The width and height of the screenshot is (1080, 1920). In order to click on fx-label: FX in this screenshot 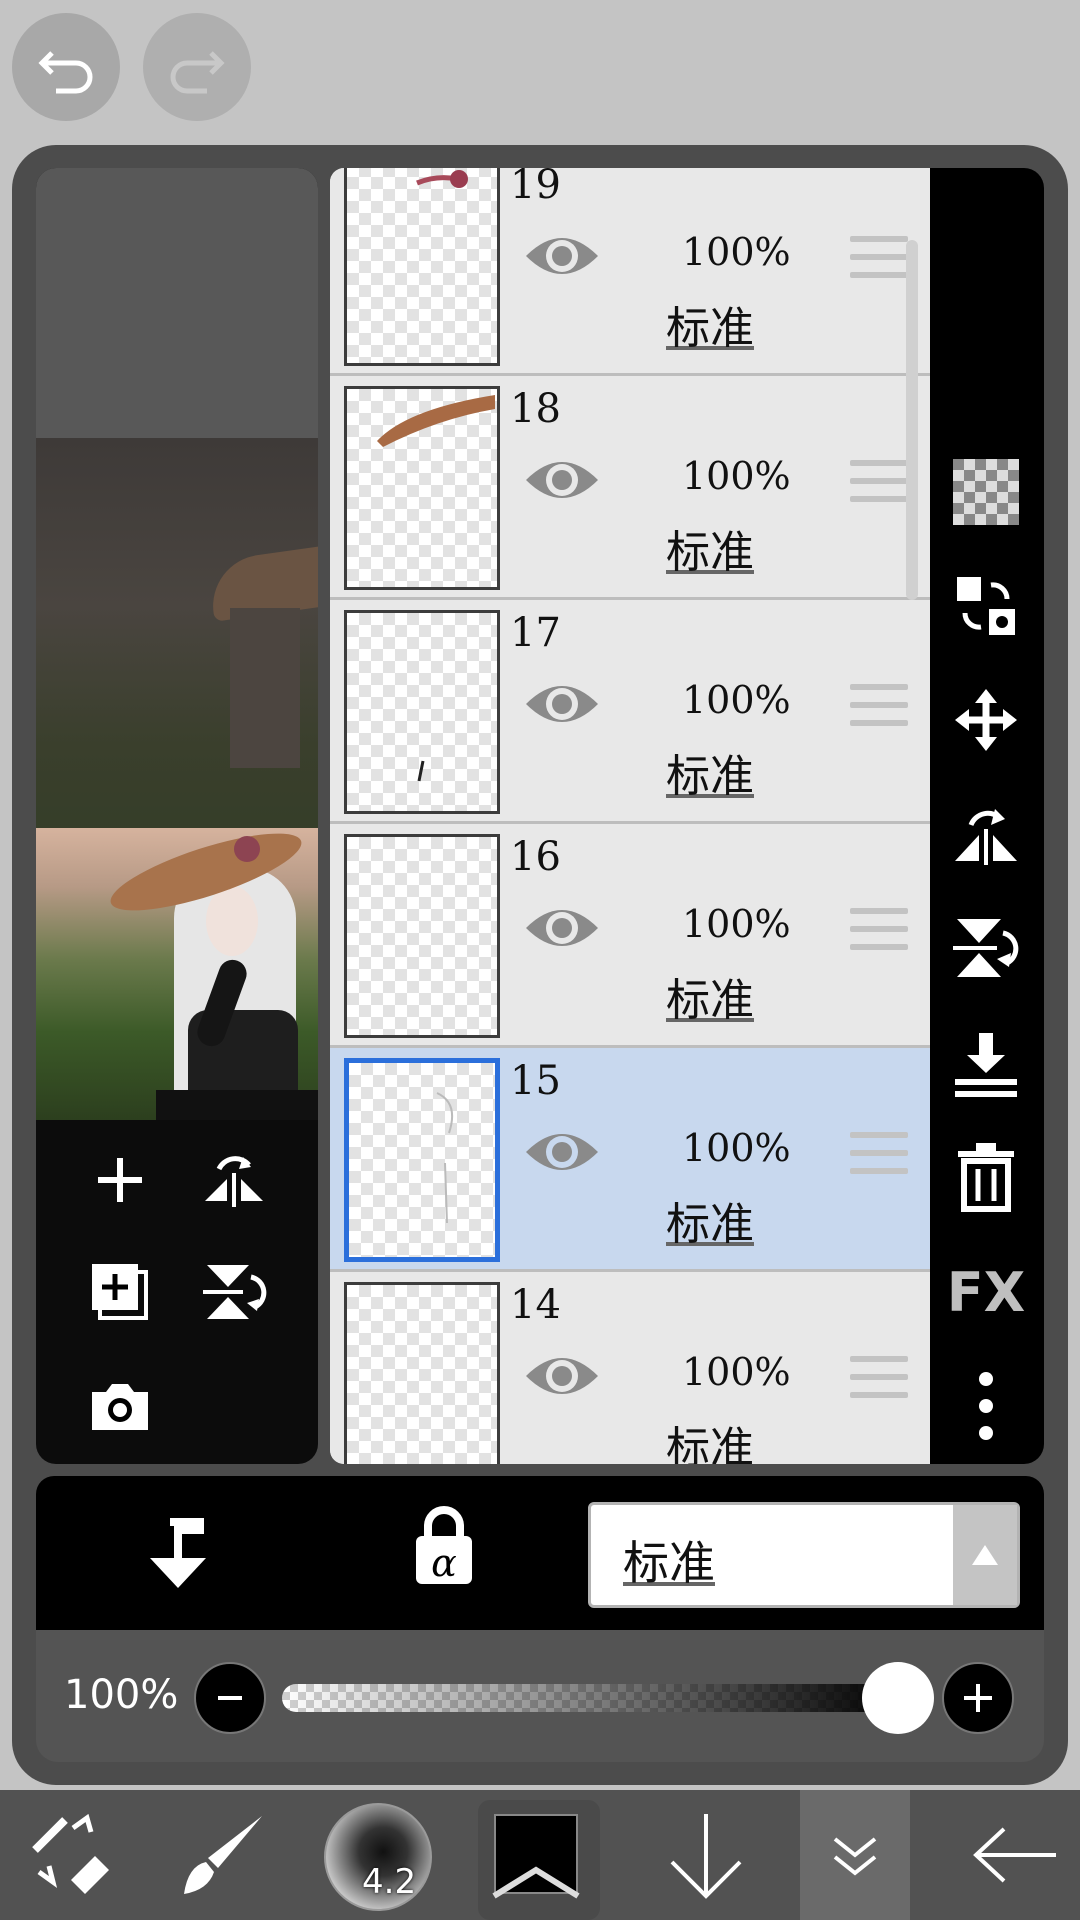, I will do `click(986, 1292)`.